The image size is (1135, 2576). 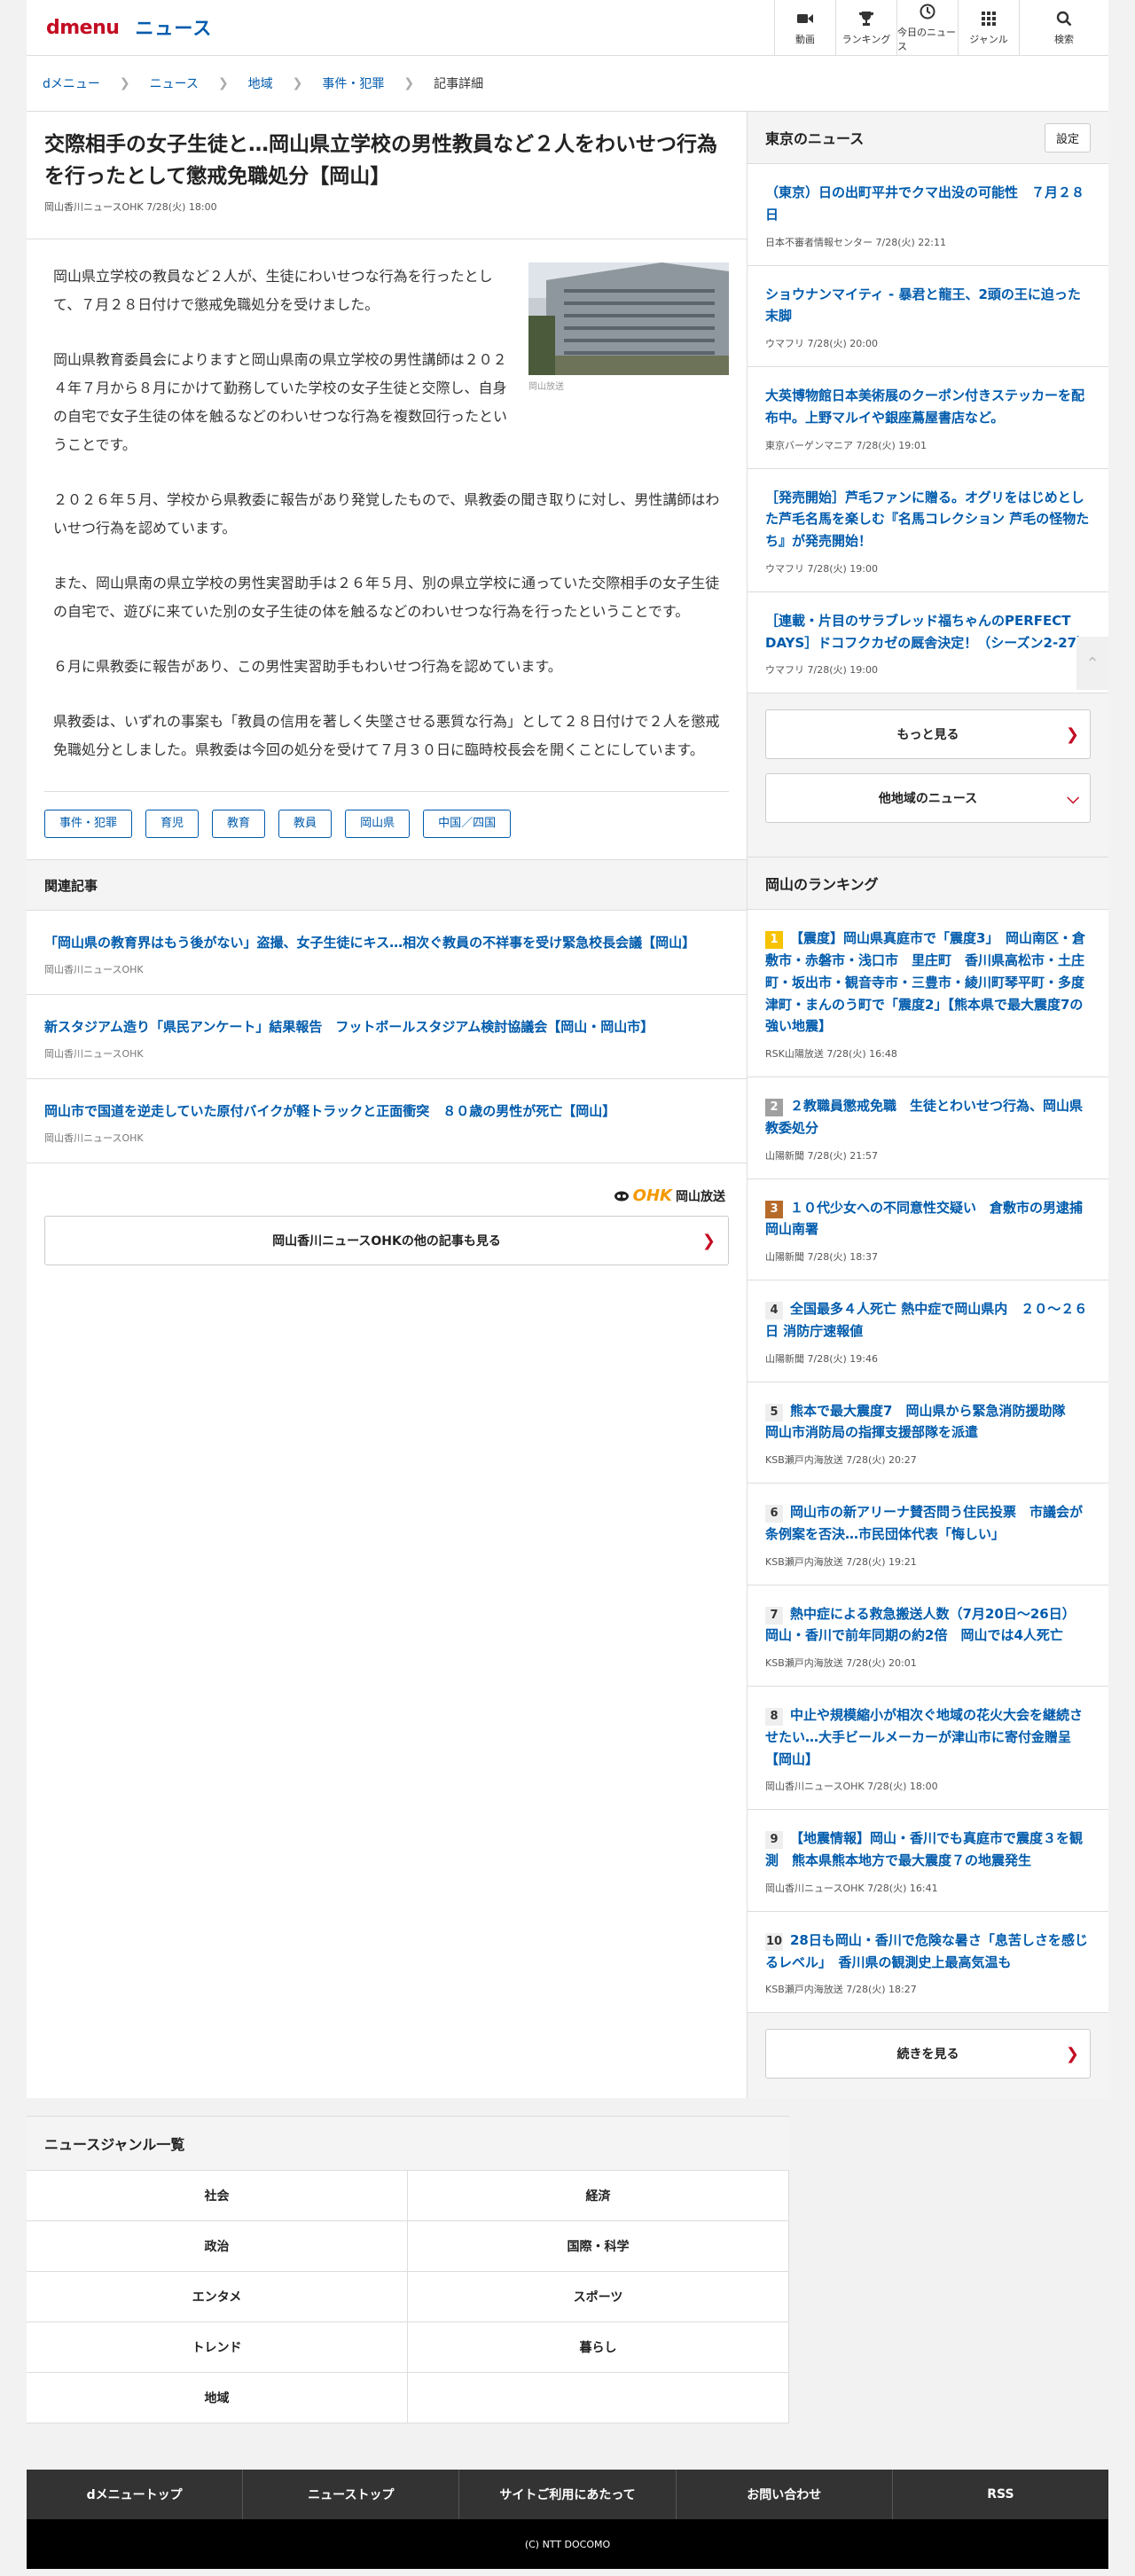 I want to click on nav-ranking-label: ランキング, so click(x=866, y=39).